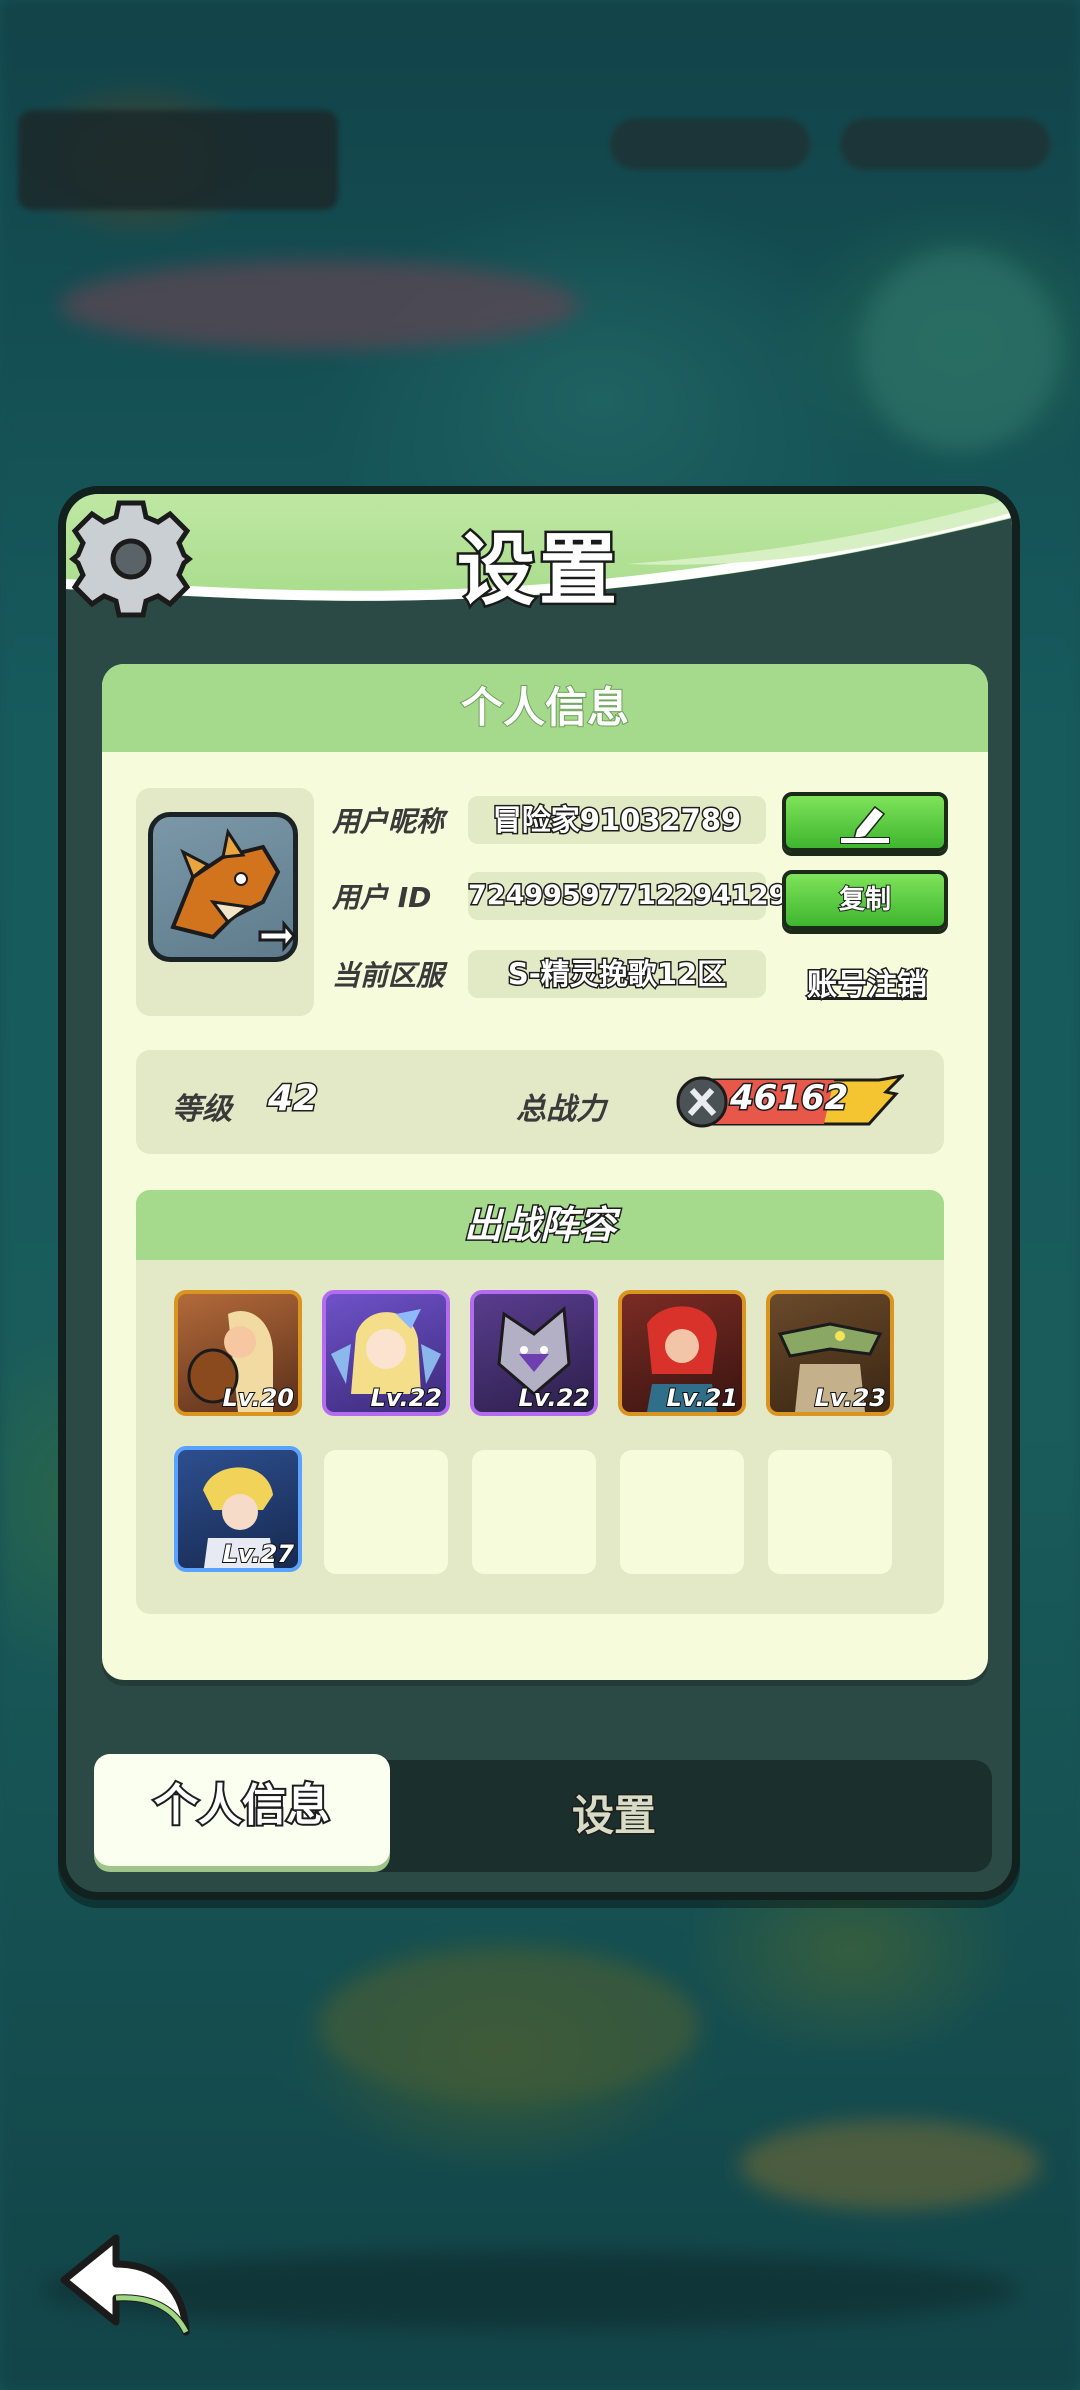  I want to click on nickname-value: 冒险家91032789, so click(617, 820).